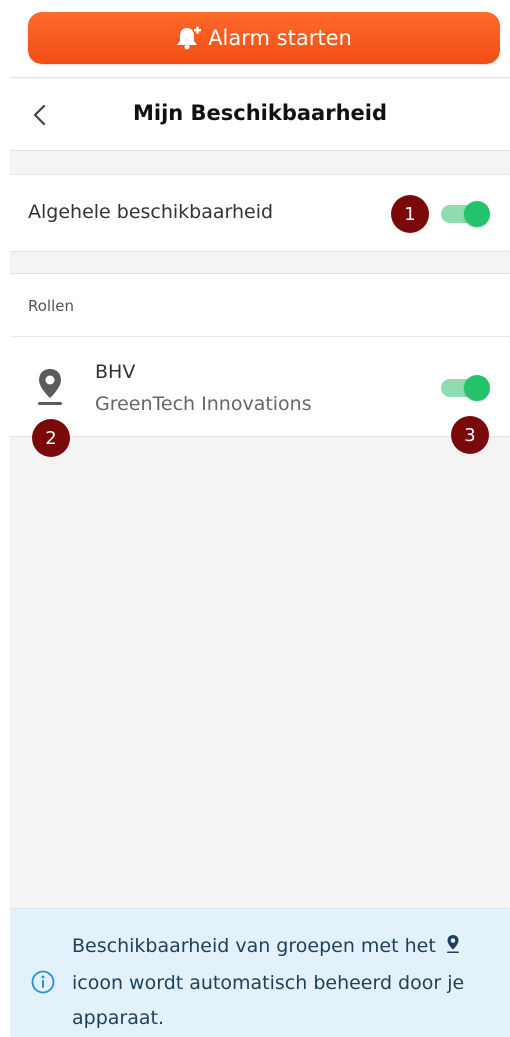 This screenshot has width=510, height=1037. I want to click on page-title: Mijn Beschikbaarheid, so click(260, 113).